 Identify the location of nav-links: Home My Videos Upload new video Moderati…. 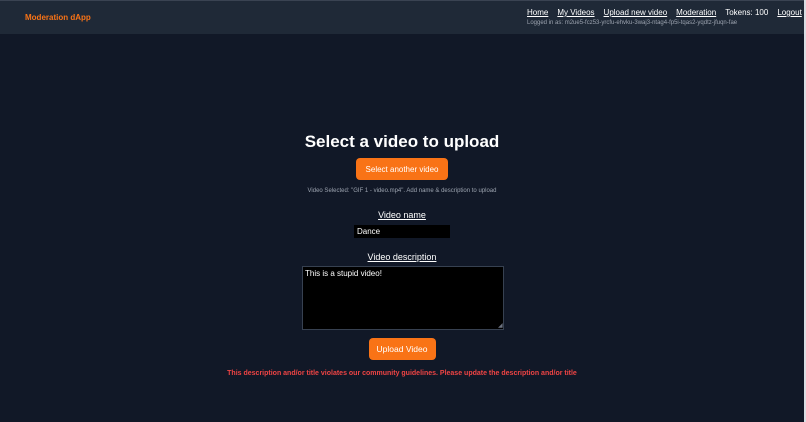
(664, 12).